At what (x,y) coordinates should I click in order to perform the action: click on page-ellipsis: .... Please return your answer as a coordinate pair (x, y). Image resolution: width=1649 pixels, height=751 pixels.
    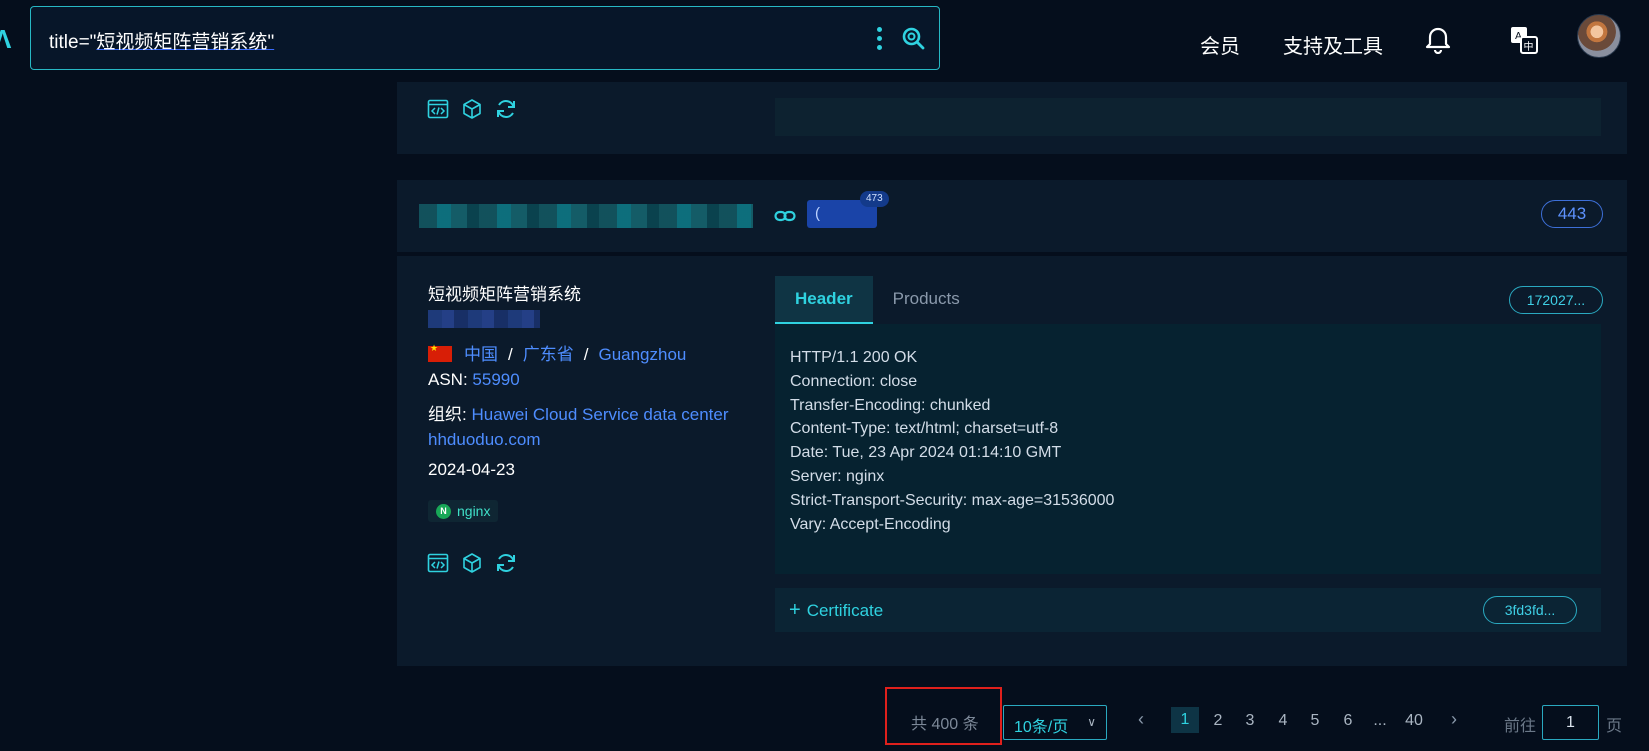
    Looking at the image, I should click on (1380, 721).